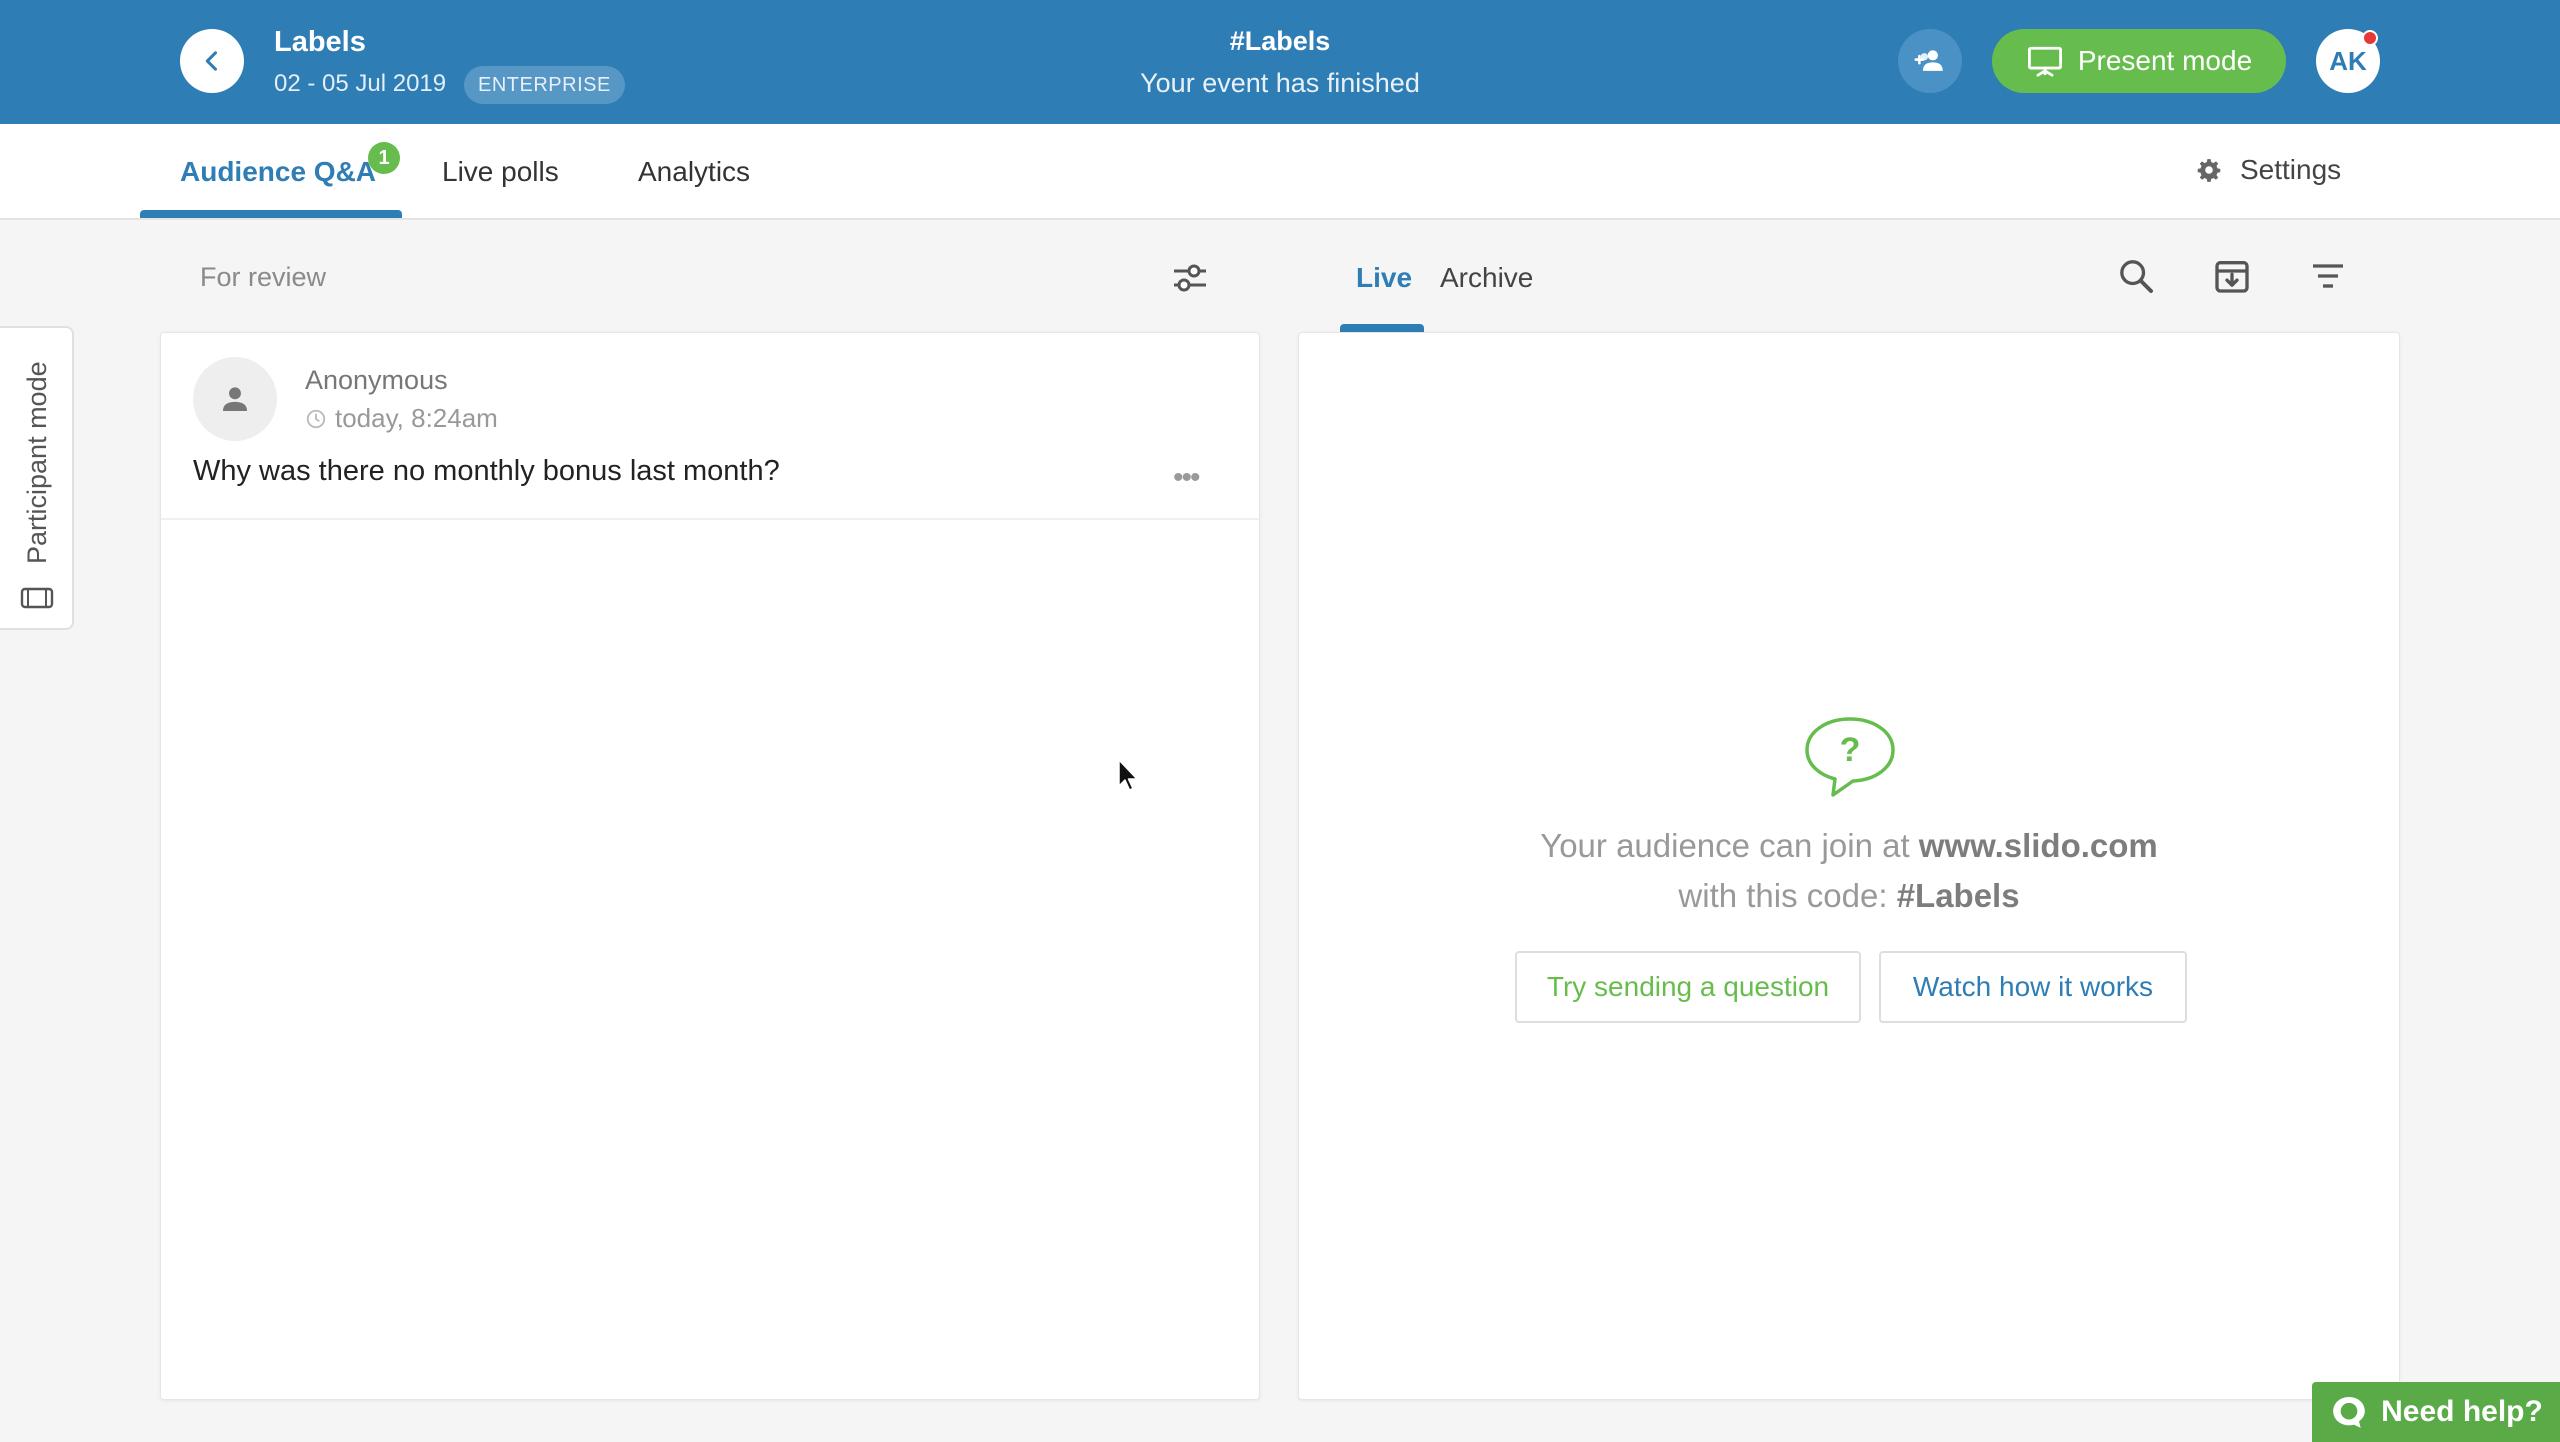 Image resolution: width=2560 pixels, height=1442 pixels. I want to click on person-icon, so click(235, 399).